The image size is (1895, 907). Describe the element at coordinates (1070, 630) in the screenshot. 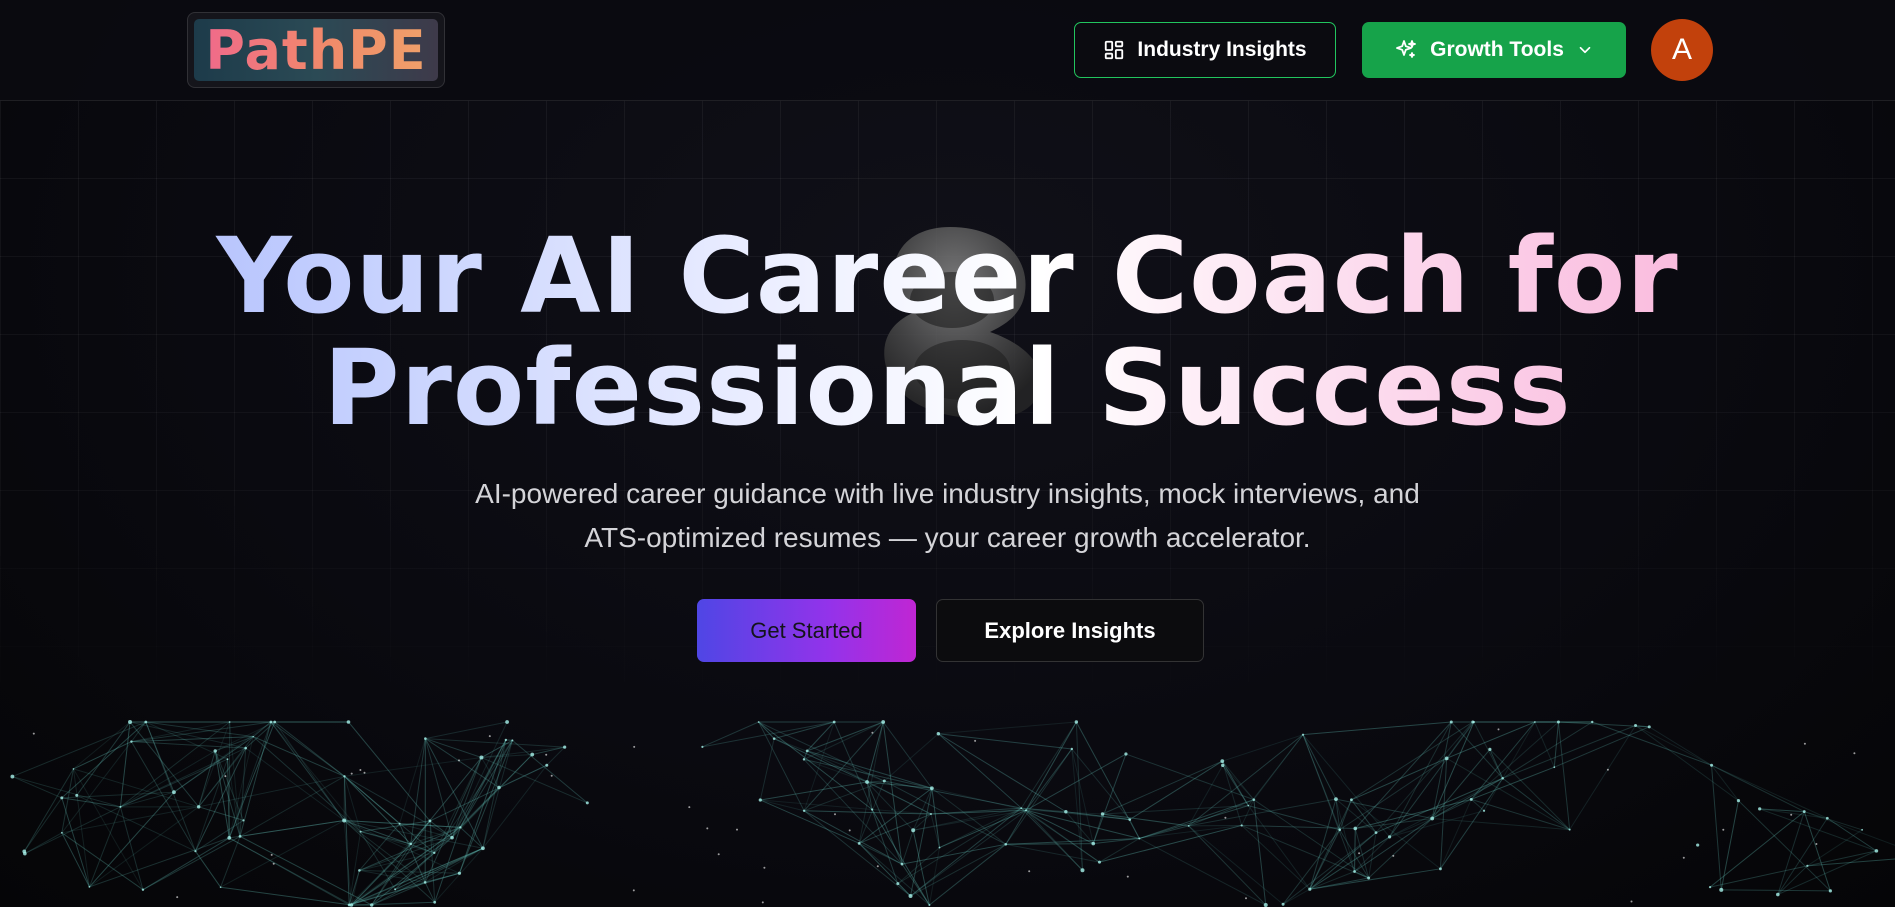

I see `explore-insights-button: Explore Insights` at that location.